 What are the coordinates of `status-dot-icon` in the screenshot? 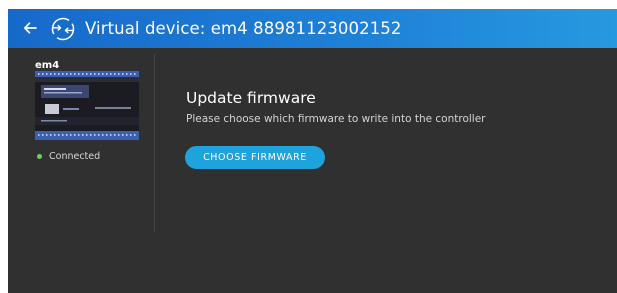 It's located at (39, 156).